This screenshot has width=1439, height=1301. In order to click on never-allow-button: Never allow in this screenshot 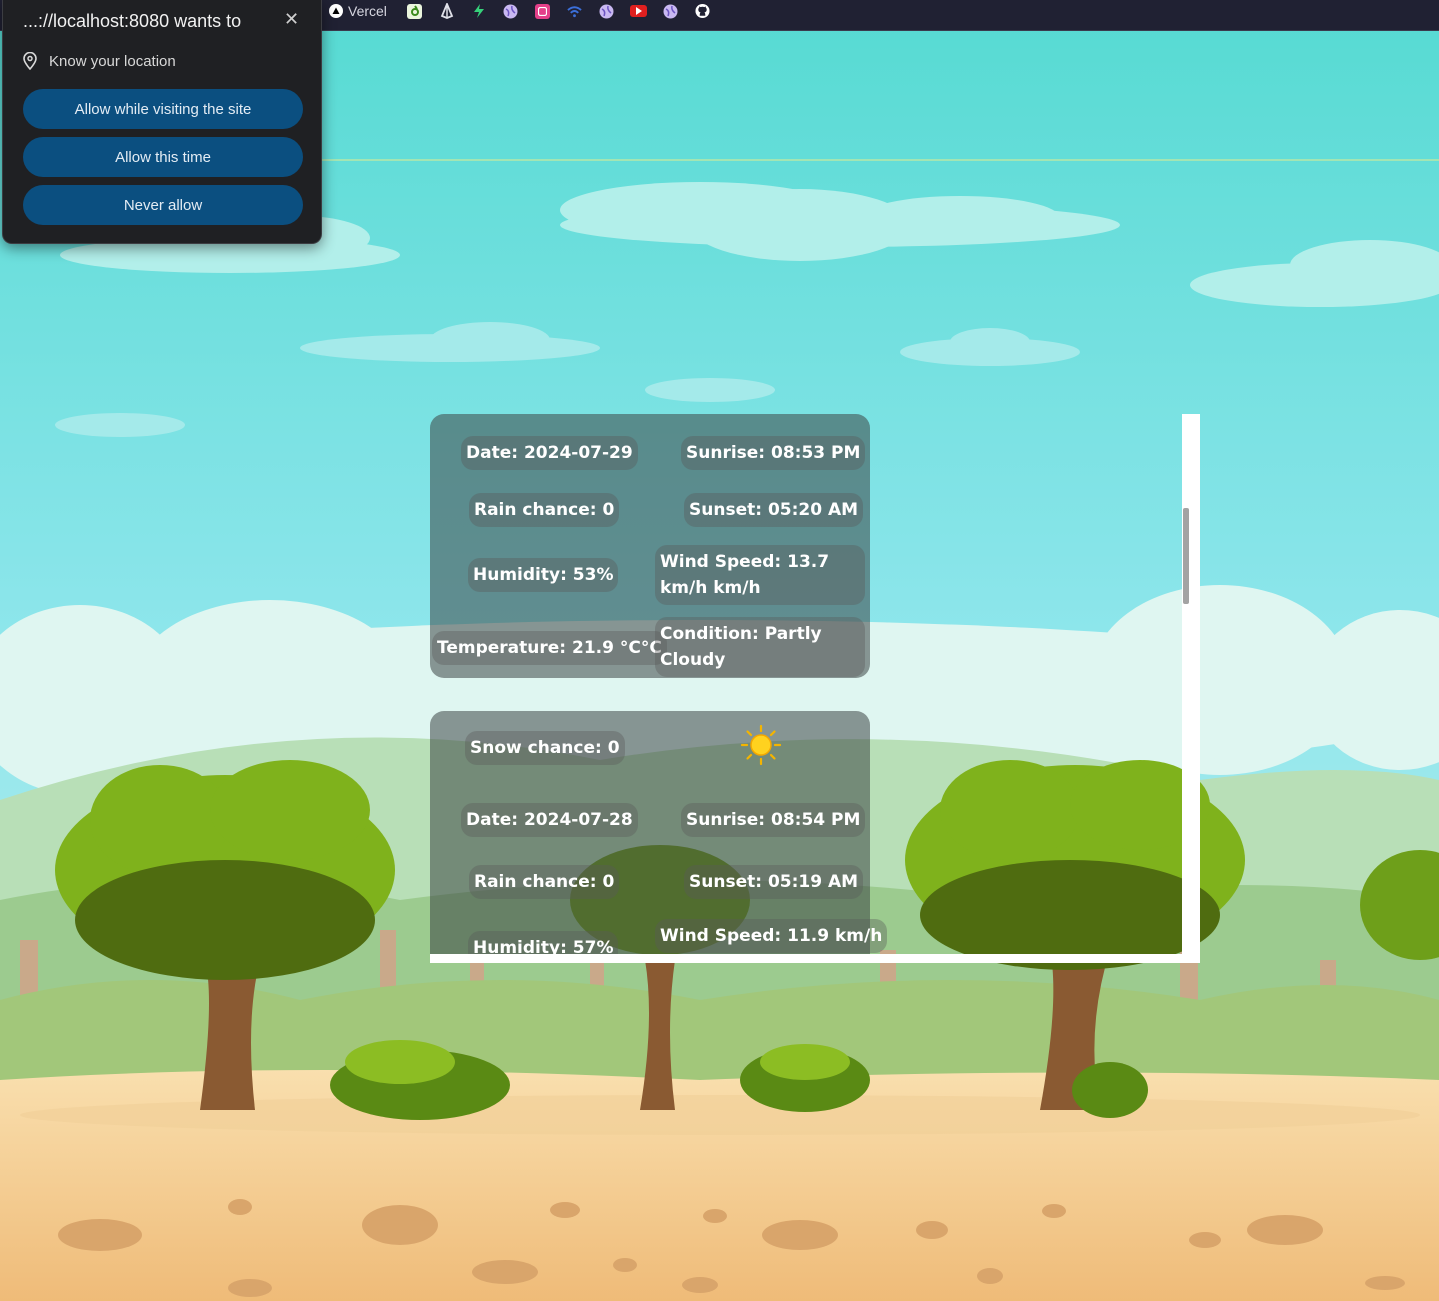, I will do `click(163, 205)`.